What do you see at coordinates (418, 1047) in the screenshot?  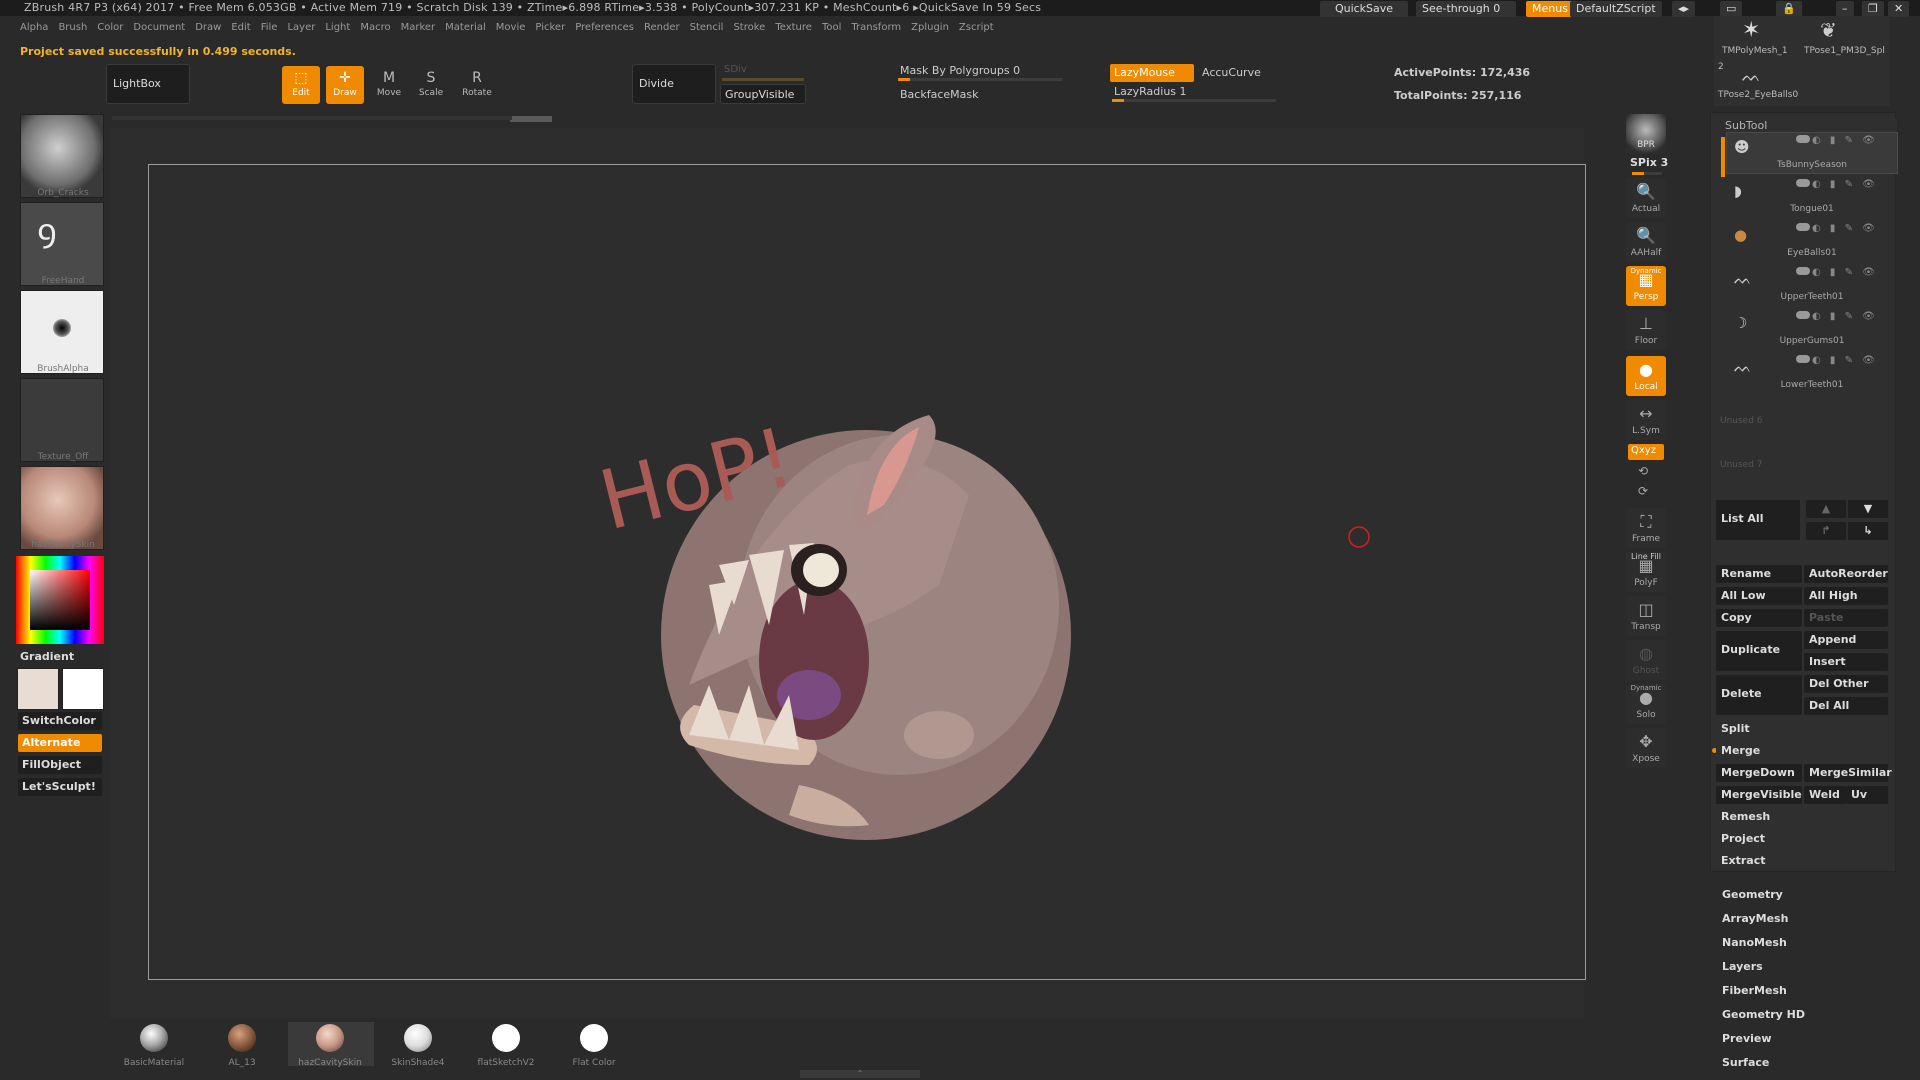 I see `material-skinshade4: SkinShade4` at bounding box center [418, 1047].